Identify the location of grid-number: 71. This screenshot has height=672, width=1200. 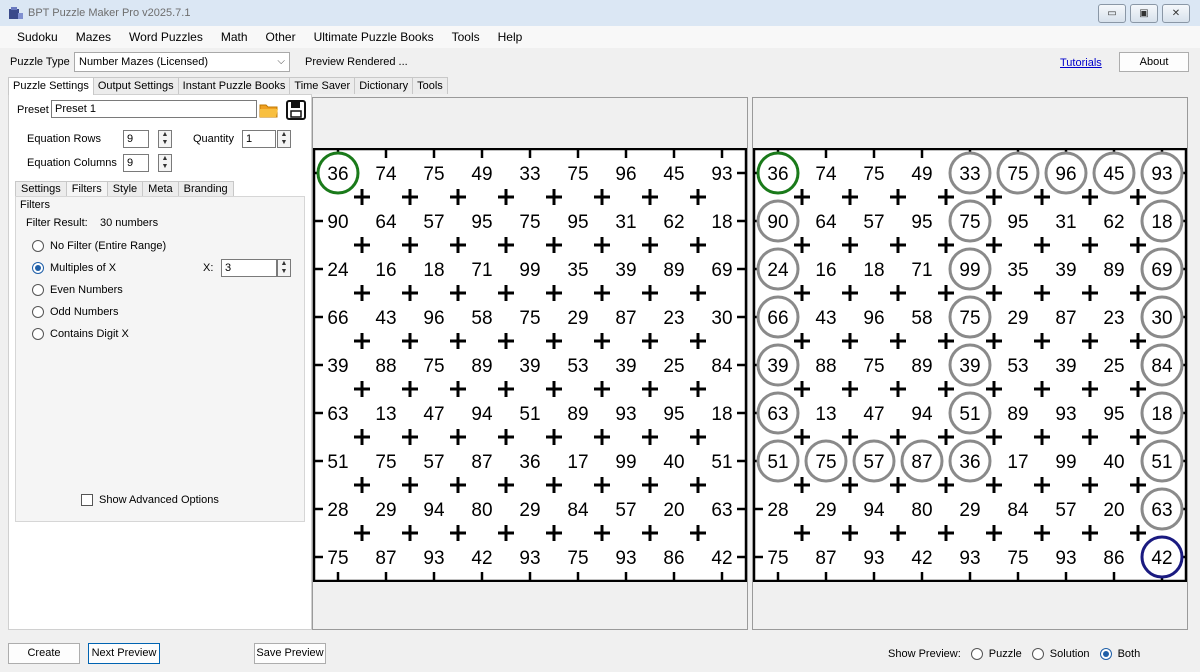
(481, 270).